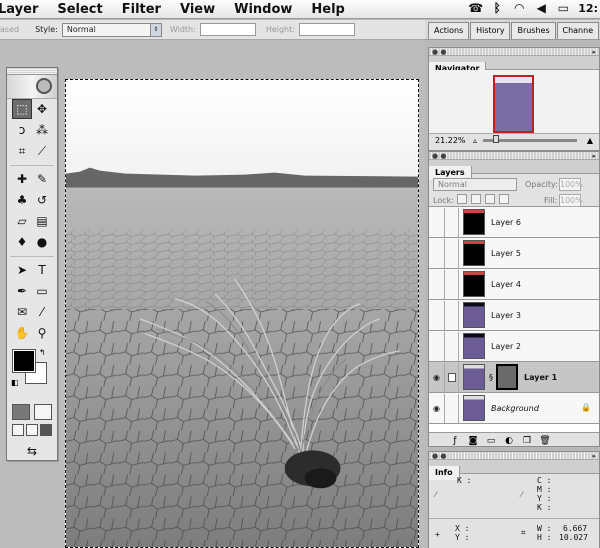 This screenshot has height=548, width=600. What do you see at coordinates (504, 199) in the screenshot?
I see `lock-all-checkbox` at bounding box center [504, 199].